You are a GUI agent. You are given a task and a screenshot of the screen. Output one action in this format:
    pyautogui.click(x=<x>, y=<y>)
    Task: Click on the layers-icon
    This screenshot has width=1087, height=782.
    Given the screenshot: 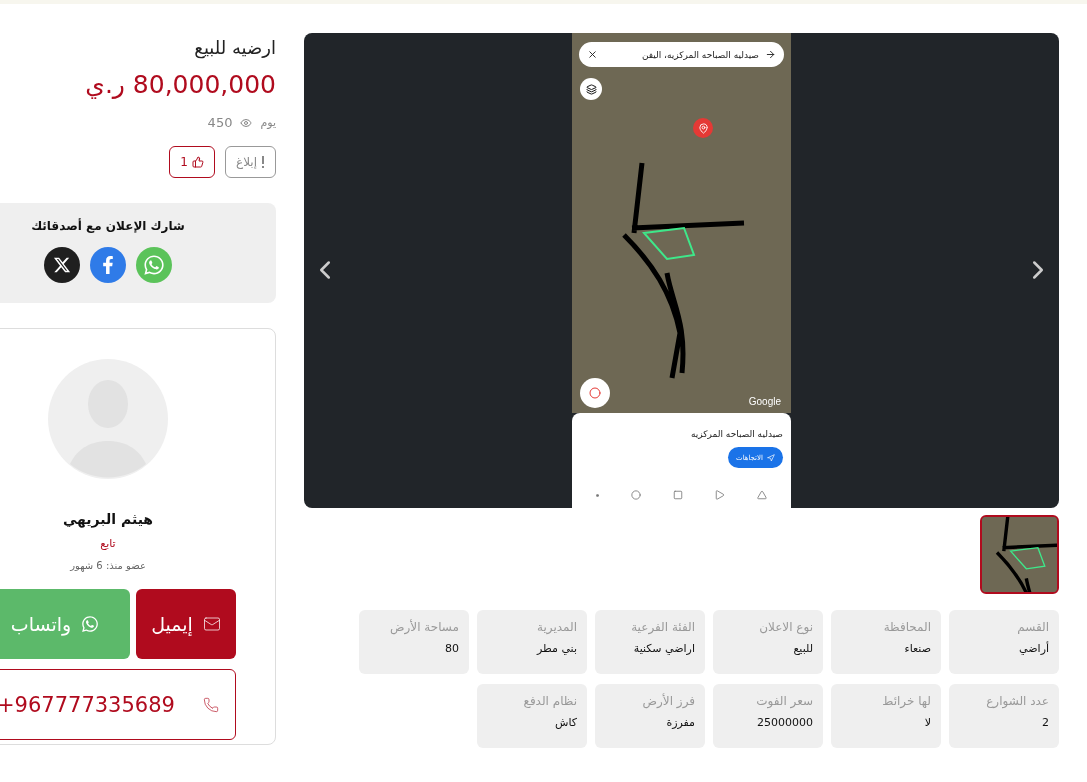 What is the action you would take?
    pyautogui.click(x=591, y=89)
    